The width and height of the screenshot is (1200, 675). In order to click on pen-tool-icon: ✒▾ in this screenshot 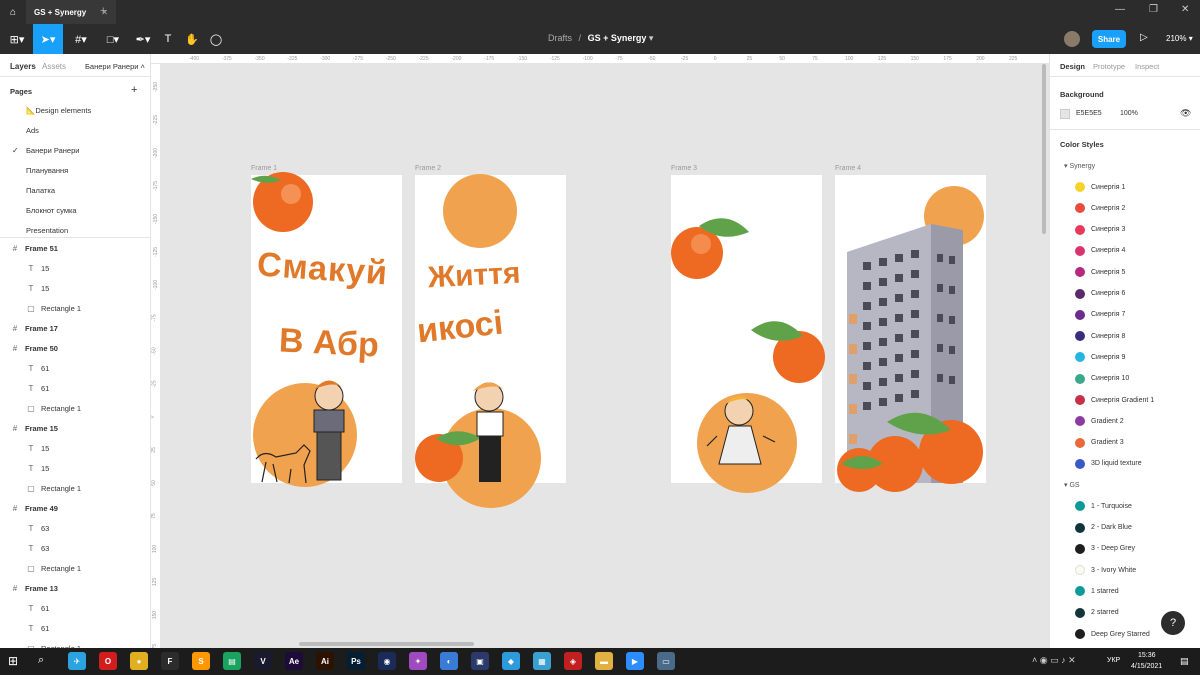, I will do `click(143, 39)`.